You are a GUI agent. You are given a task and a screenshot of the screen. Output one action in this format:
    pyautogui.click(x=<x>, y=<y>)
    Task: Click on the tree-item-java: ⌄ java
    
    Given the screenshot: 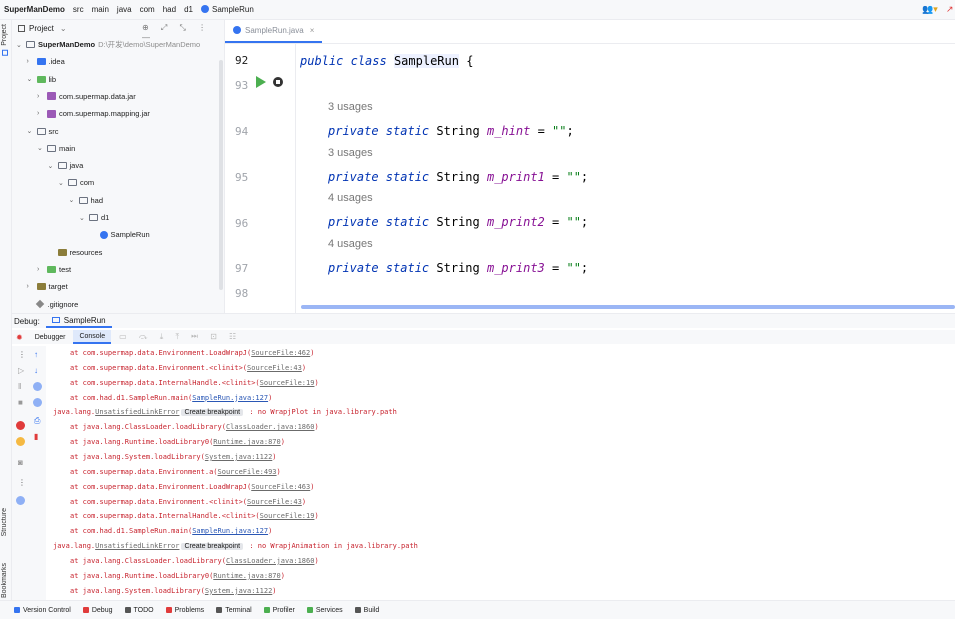 What is the action you would take?
    pyautogui.click(x=66, y=165)
    